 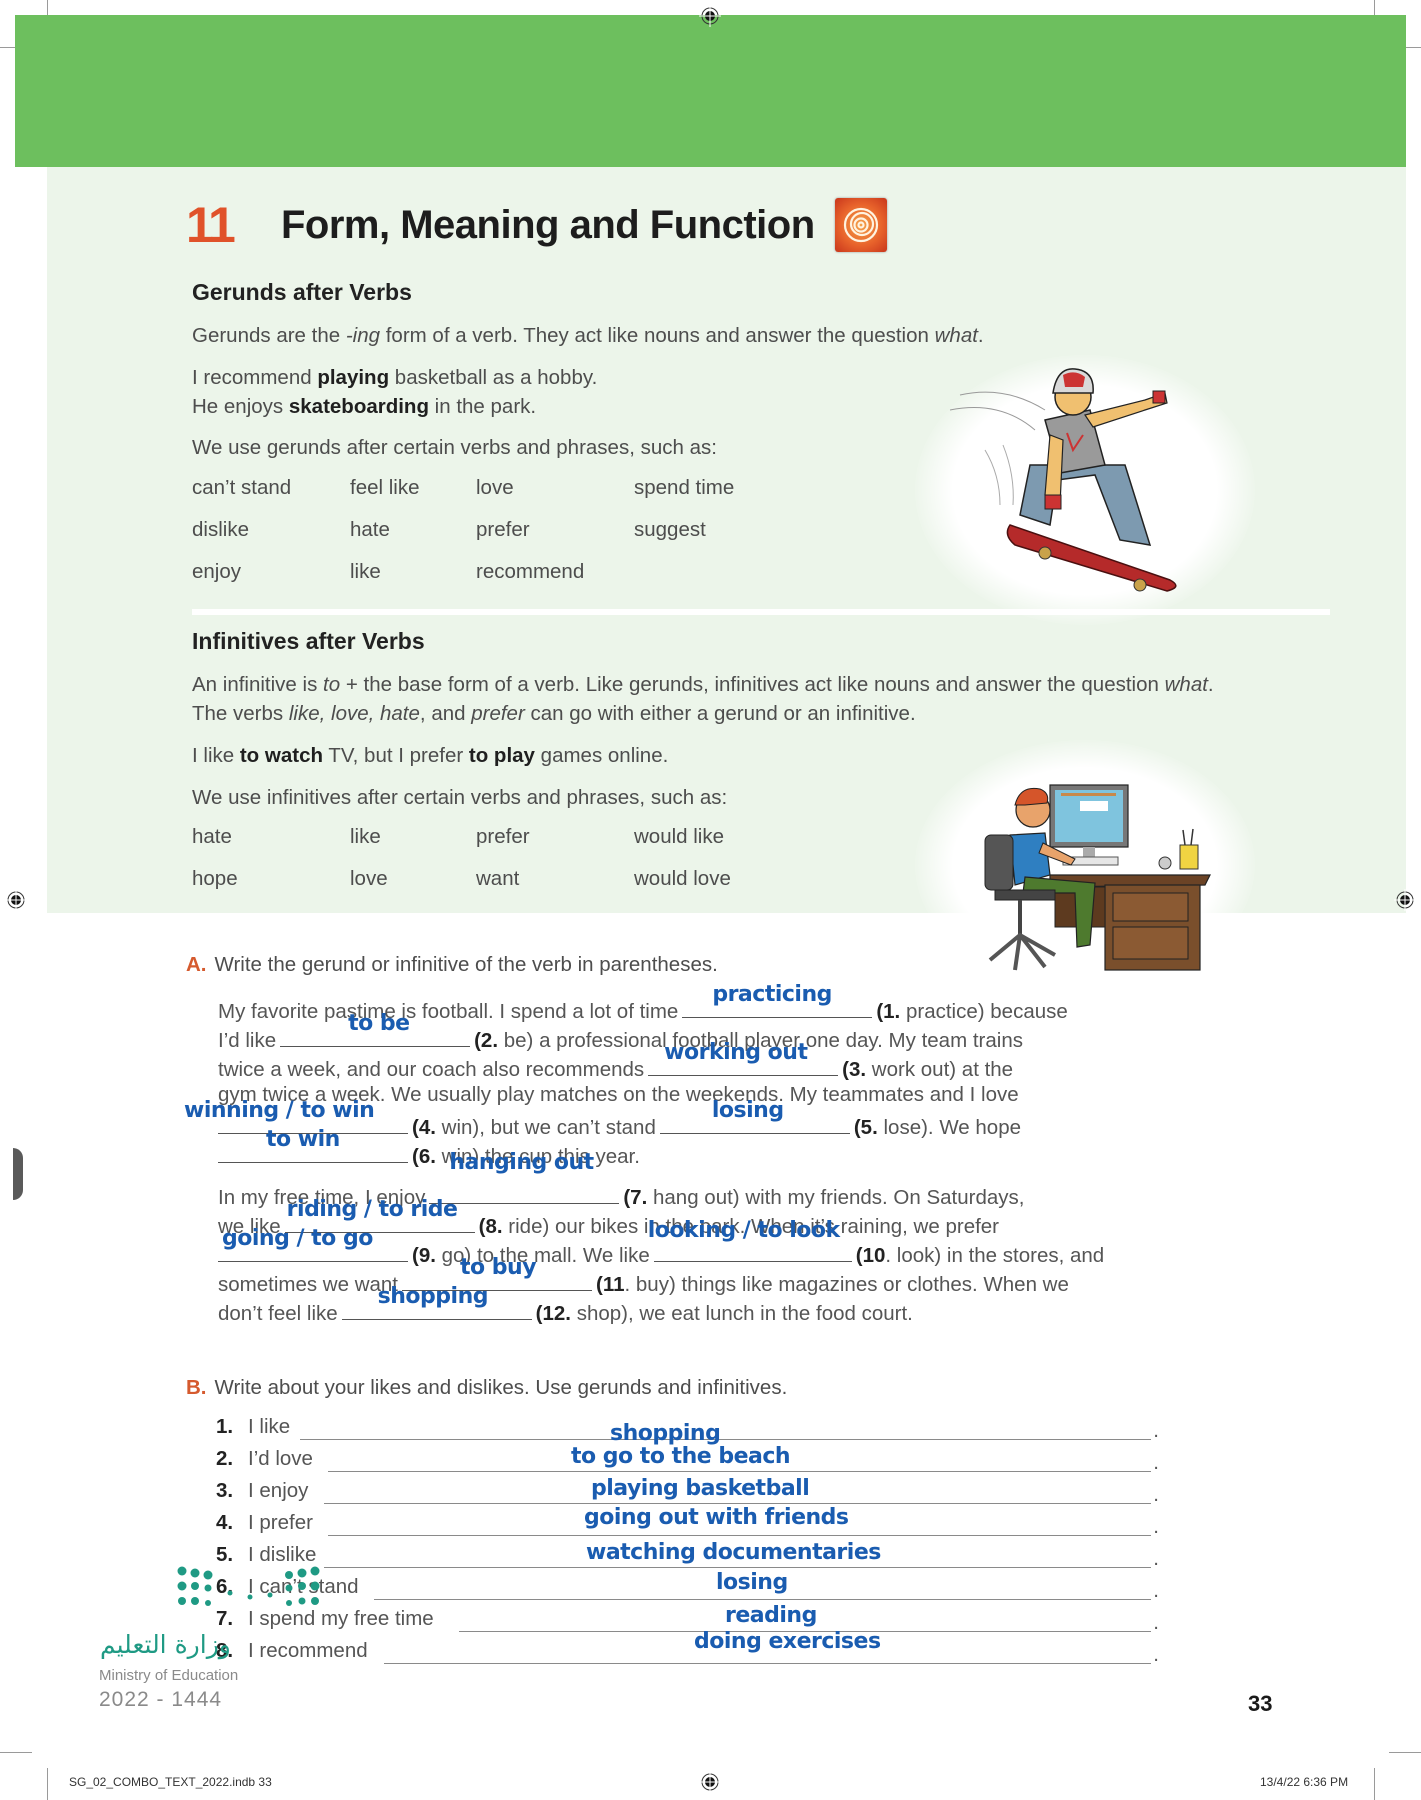 What do you see at coordinates (860, 225) in the screenshot?
I see `spiral-icon` at bounding box center [860, 225].